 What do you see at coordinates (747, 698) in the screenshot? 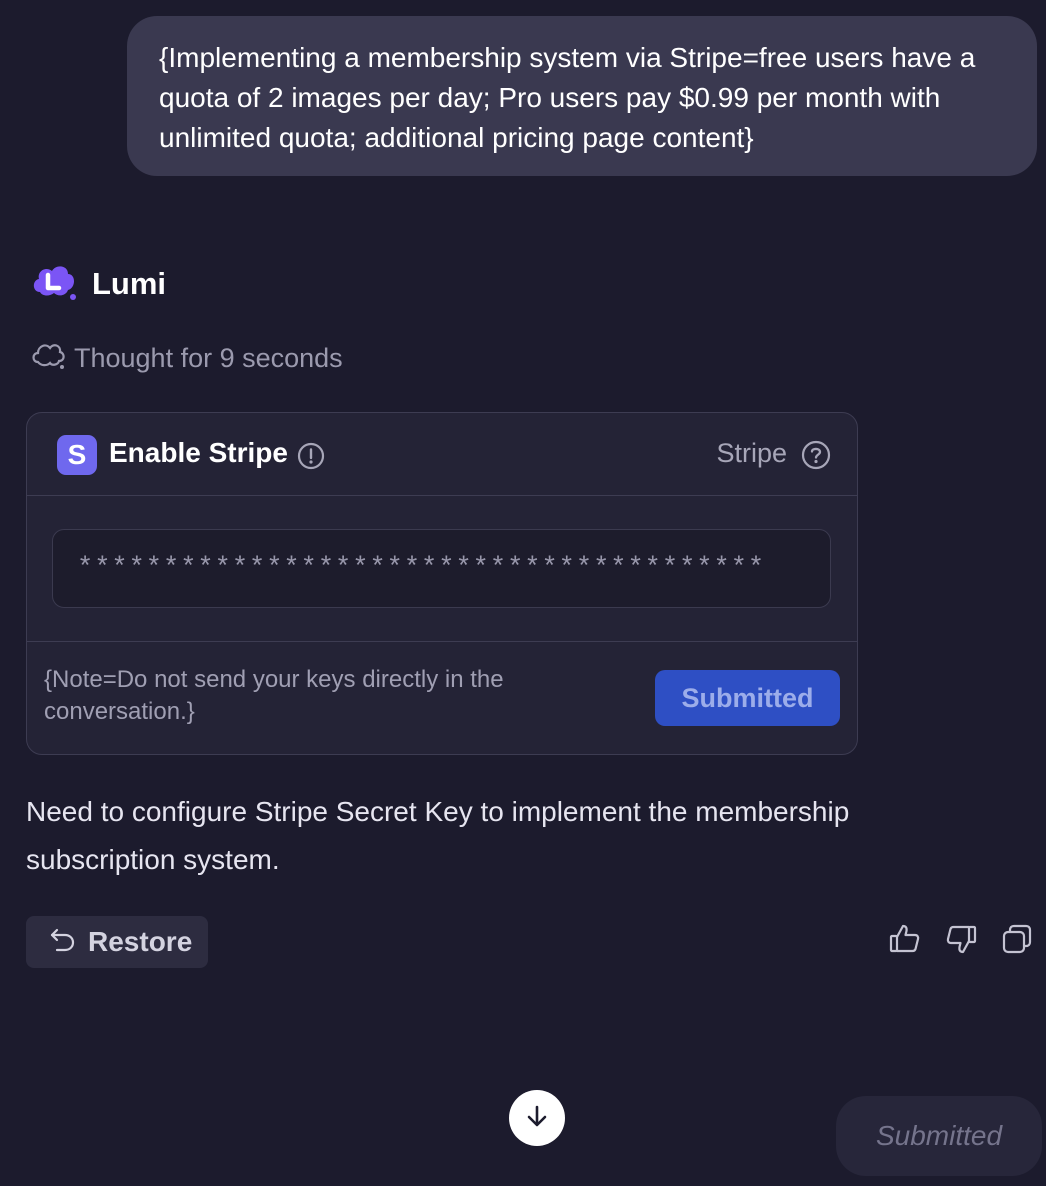
I see `submit-button: Submitted` at bounding box center [747, 698].